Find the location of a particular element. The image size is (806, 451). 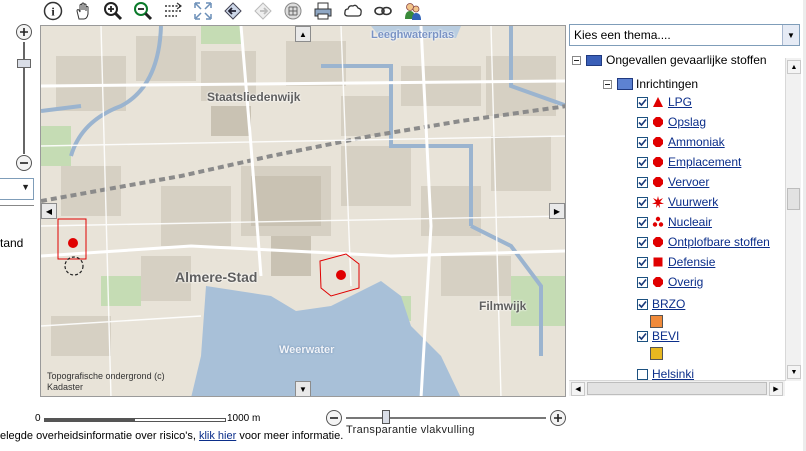

layer-label: Opslag is located at coordinates (687, 122).